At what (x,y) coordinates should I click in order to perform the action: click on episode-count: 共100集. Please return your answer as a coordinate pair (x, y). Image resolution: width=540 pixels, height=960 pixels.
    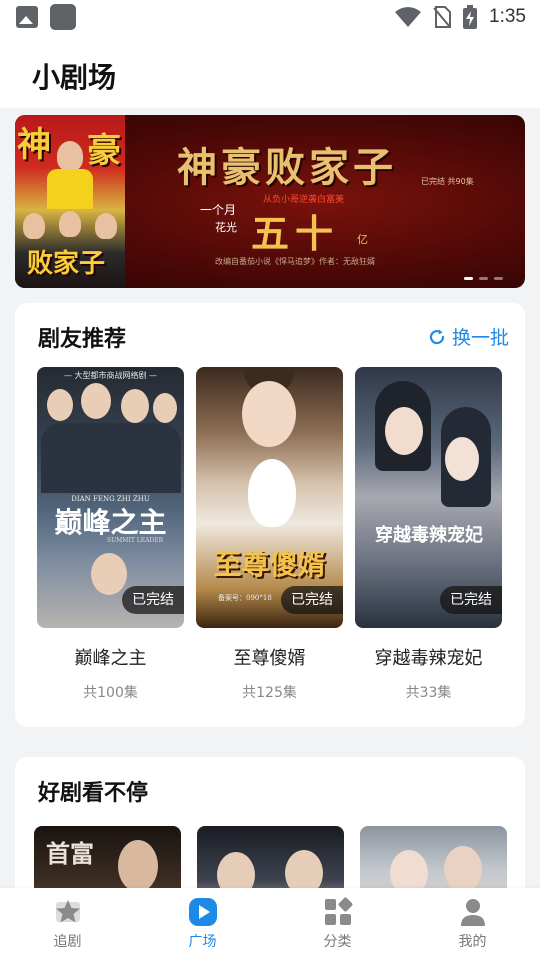
    Looking at the image, I should click on (110, 693).